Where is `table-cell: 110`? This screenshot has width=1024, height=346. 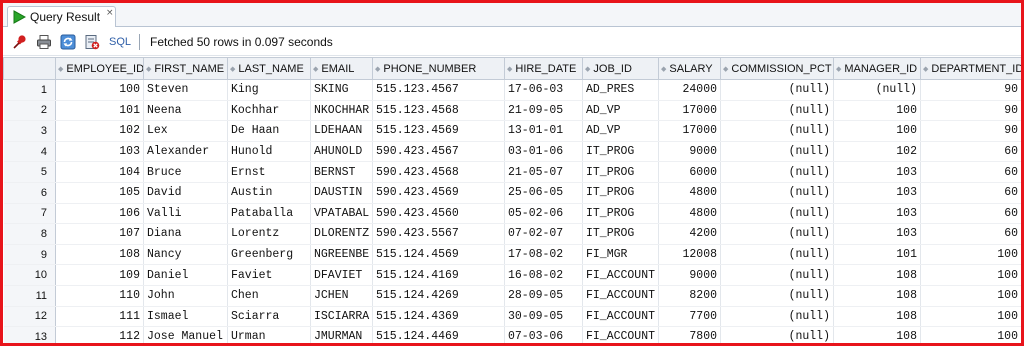
table-cell: 110 is located at coordinates (99, 296).